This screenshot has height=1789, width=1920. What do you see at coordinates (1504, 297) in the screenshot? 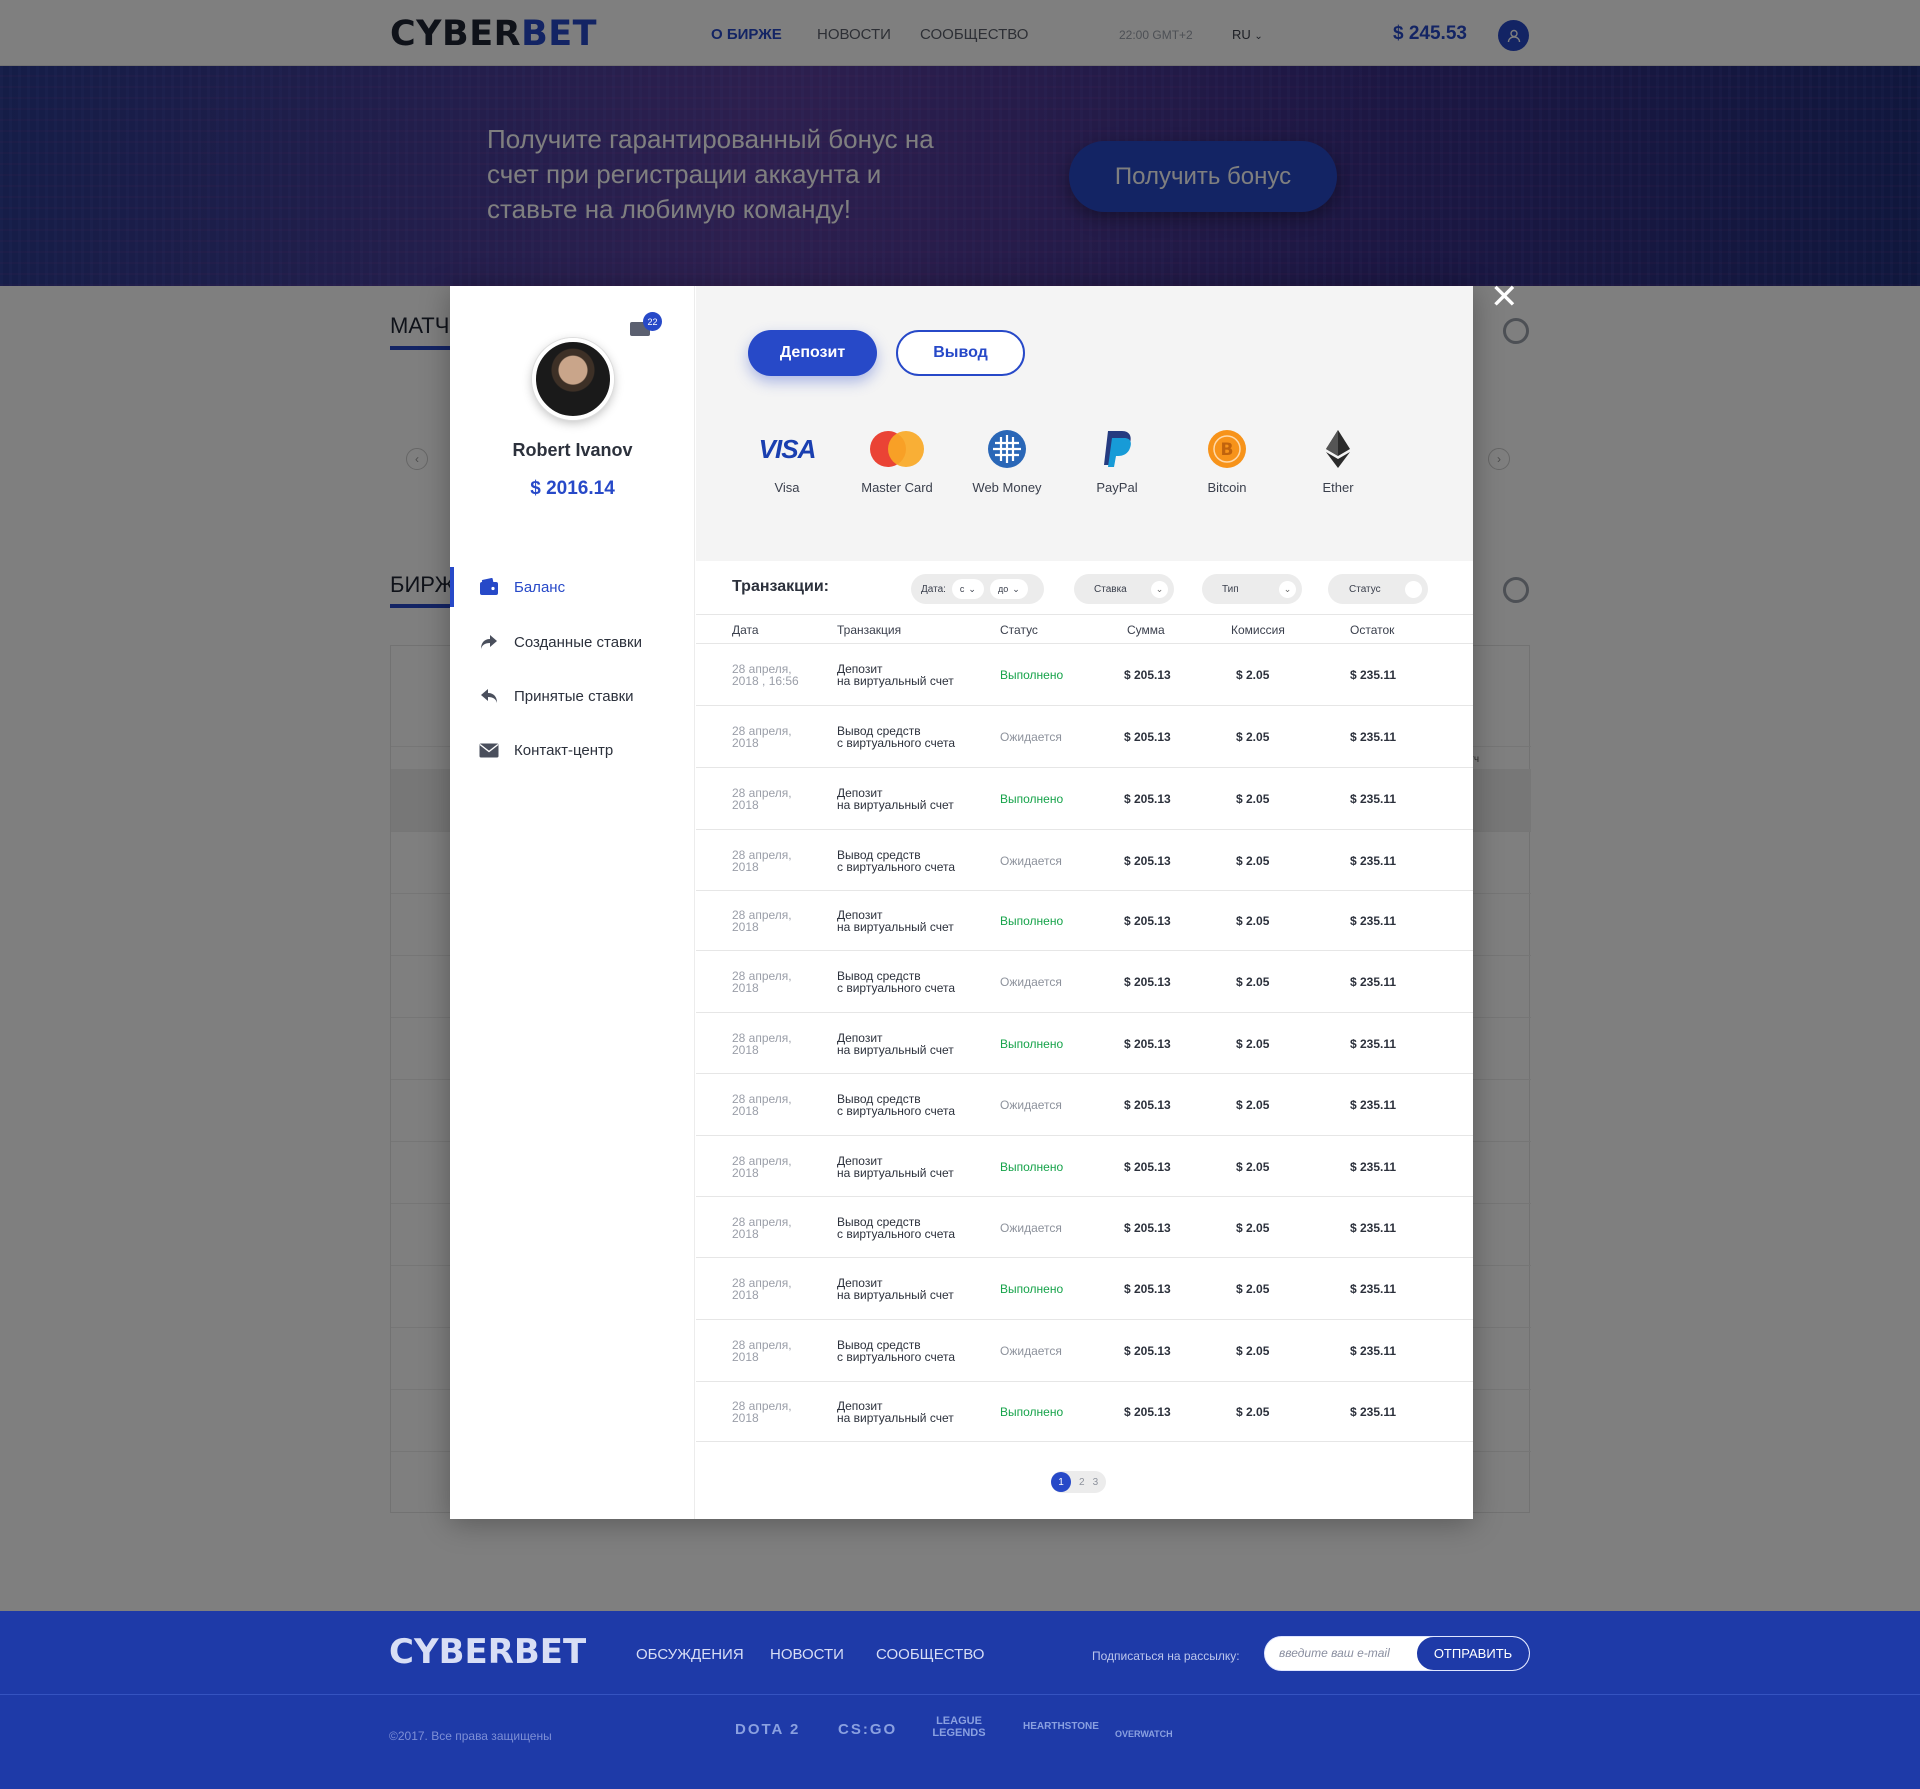
I see `close-icon: ✕` at bounding box center [1504, 297].